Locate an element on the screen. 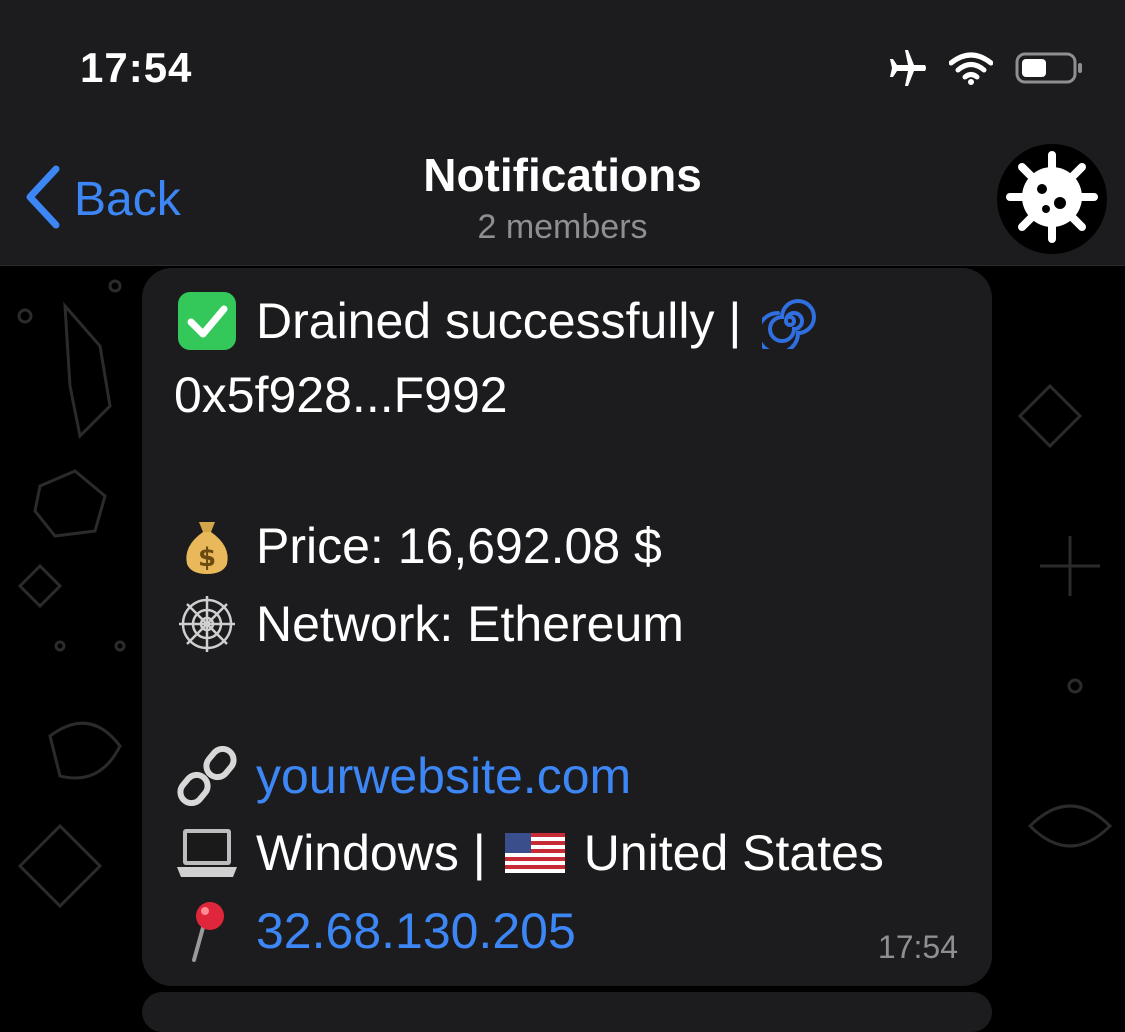  message-line-price: $ Price: 16,692.08 $ is located at coordinates (418, 546).